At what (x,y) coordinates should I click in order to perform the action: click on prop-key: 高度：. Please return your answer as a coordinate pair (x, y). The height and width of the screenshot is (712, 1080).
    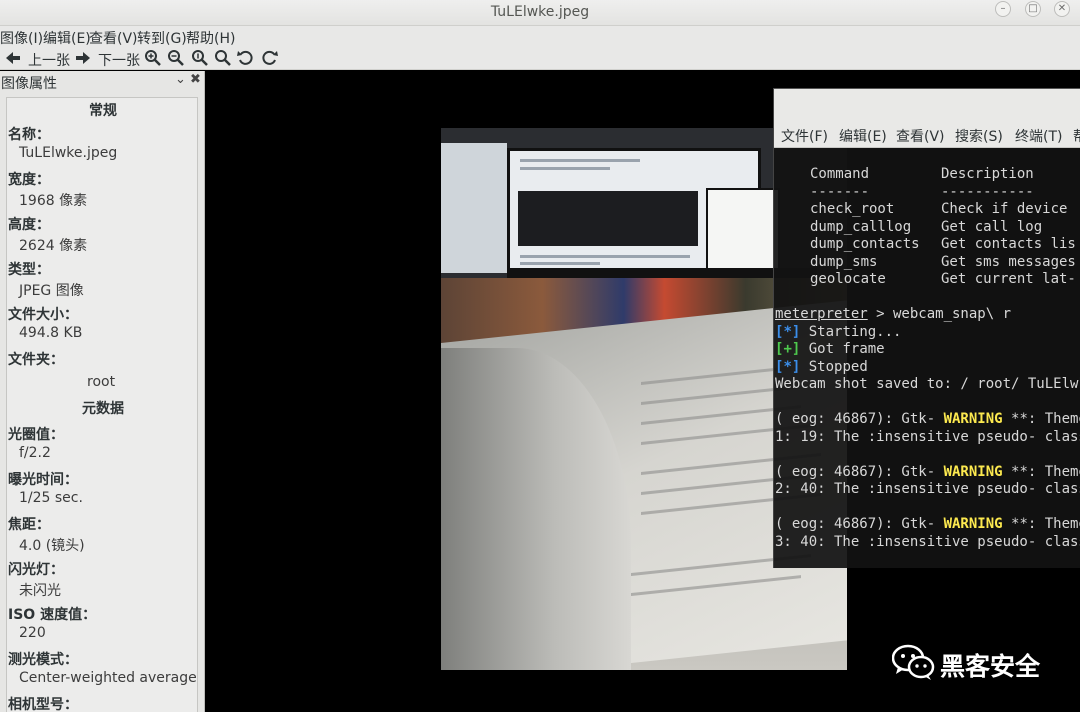
    Looking at the image, I should click on (29, 225).